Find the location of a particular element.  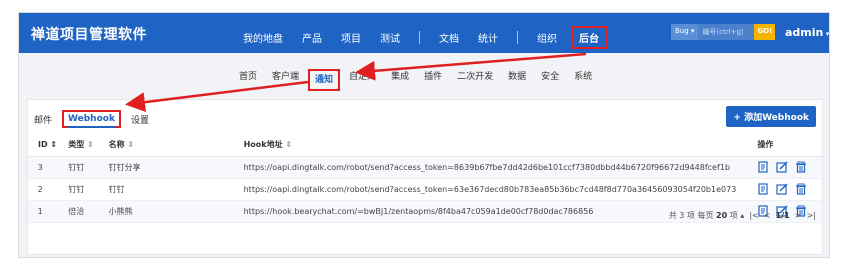

add-webhook-button: + 添加Webhook is located at coordinates (771, 116).